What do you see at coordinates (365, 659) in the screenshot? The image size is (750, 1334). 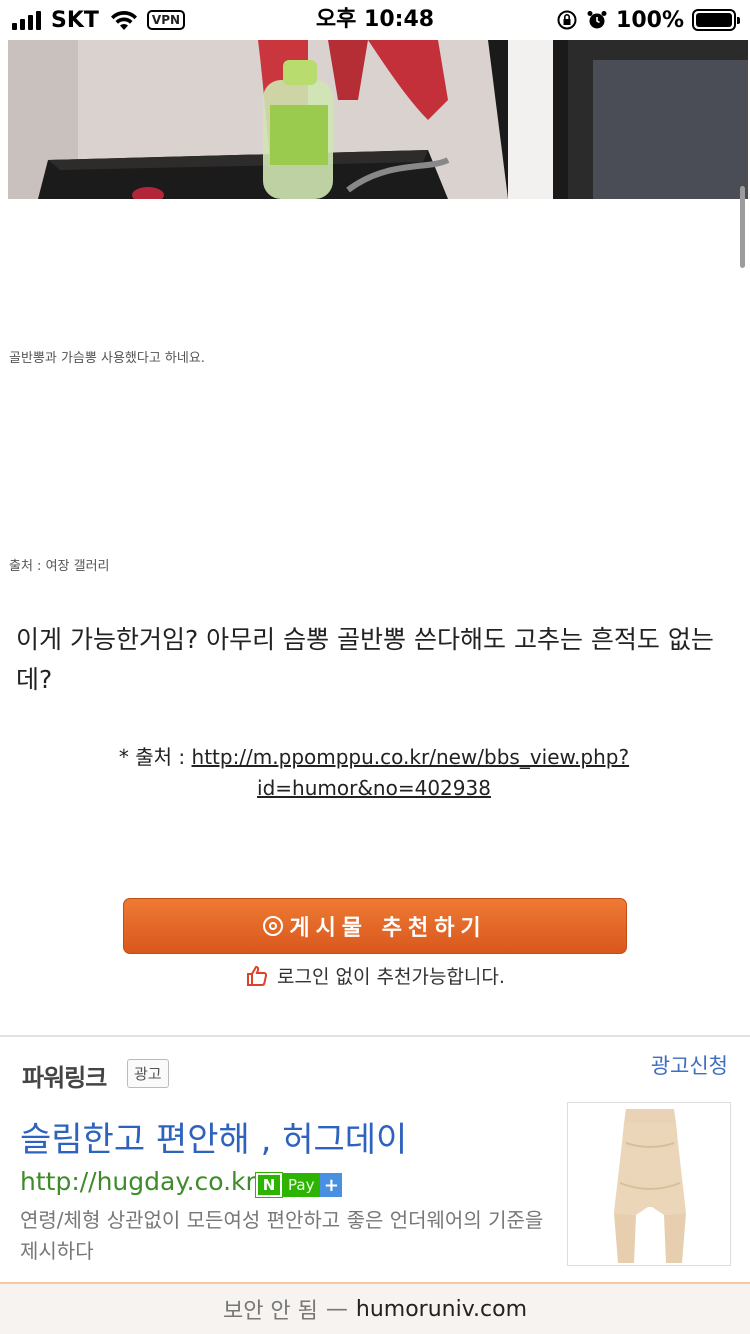 I see `article-body: 이게 가능한거임? 아무리 슴뽕 골반뽕 쓴다해도 고추는 흔적도 없는데?` at bounding box center [365, 659].